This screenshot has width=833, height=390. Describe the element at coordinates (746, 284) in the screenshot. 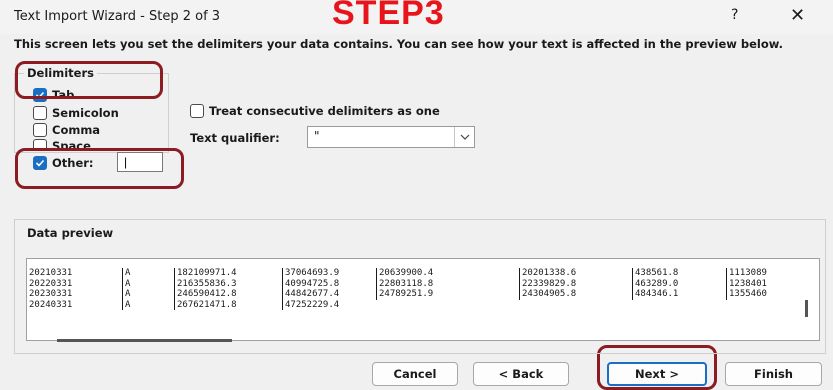

I see `preview-column: 1113089 1238401 1355460` at that location.